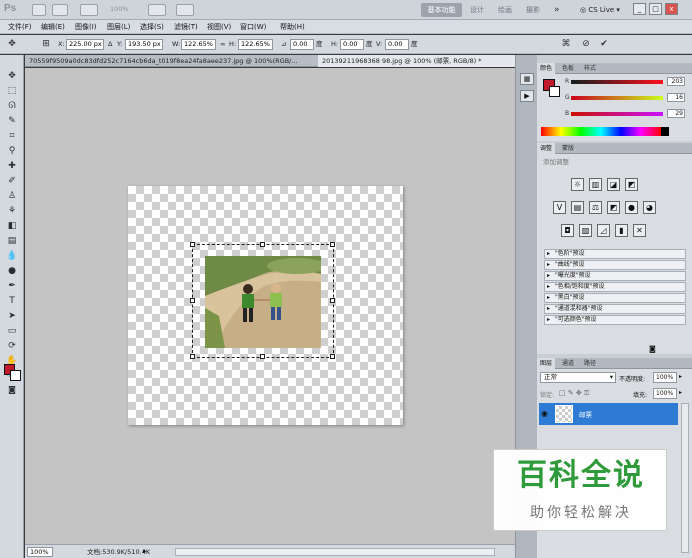 The image size is (692, 558). I want to click on width-scale-input: 122.65%, so click(198, 44).